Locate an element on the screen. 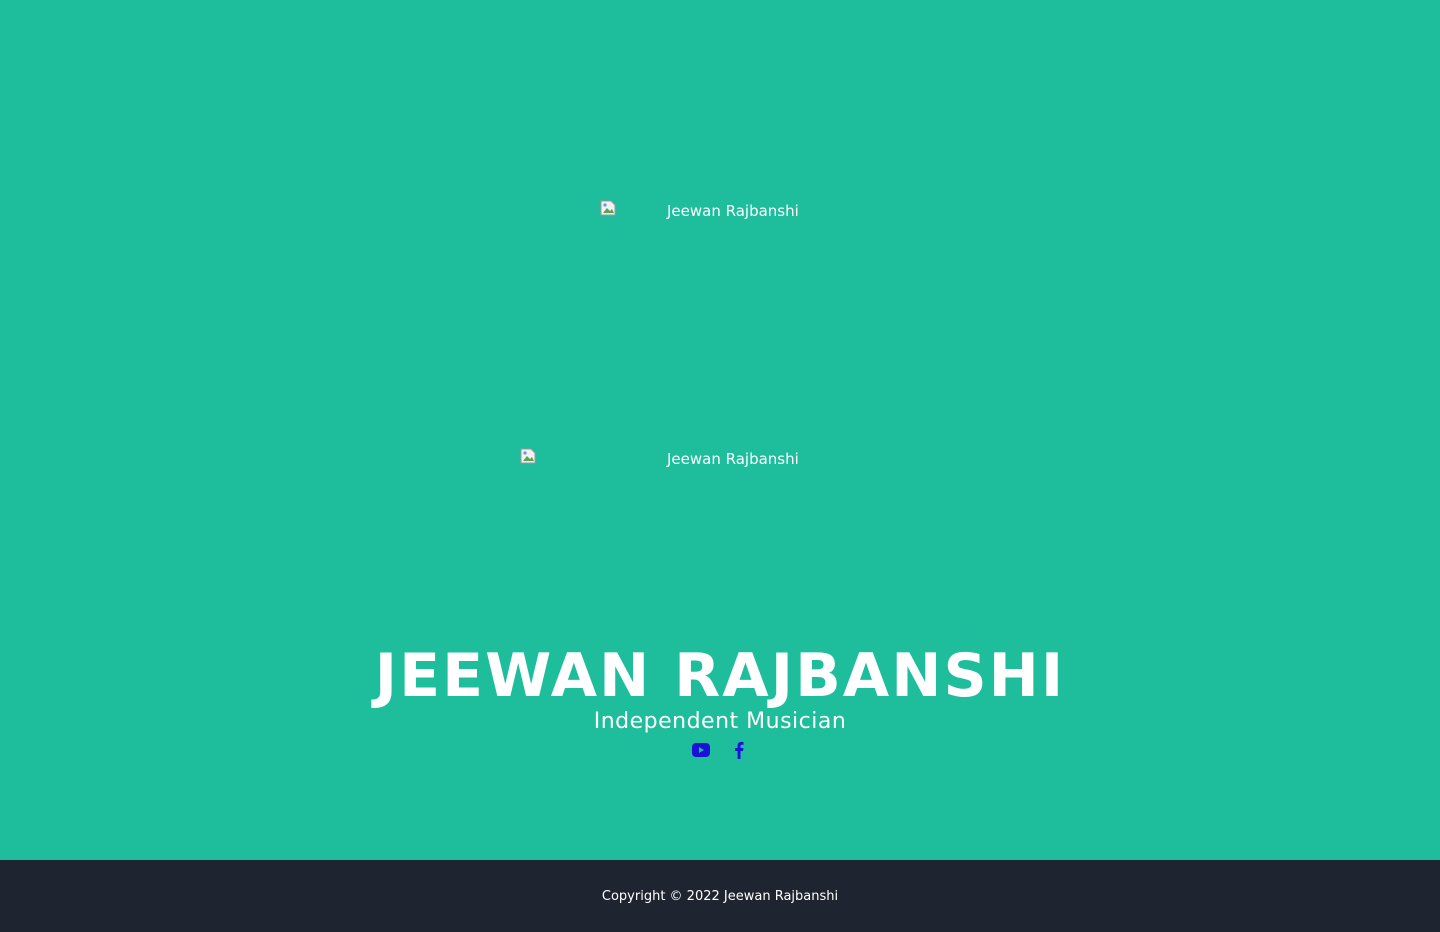 Image resolution: width=1440 pixels, height=932 pixels. banner-image: Jeewan Rajbanshi is located at coordinates (720, 508).